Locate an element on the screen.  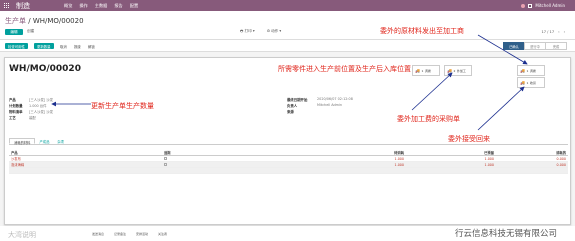
top-navbar: 制造 概览 操作 主数据 报告 配置 Mitchell Admin is located at coordinates (287, 5).